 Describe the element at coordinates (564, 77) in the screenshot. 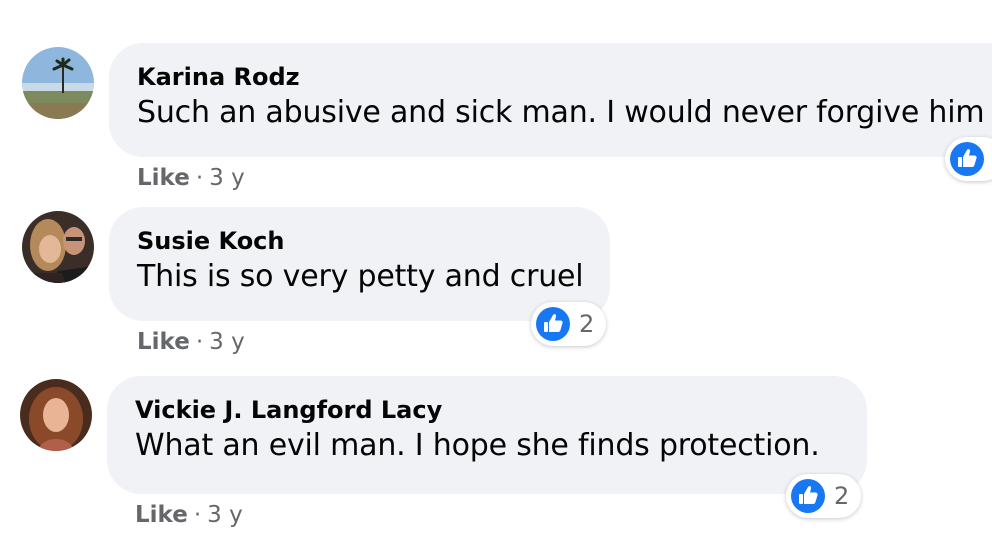

I see `comment-author: Karina Rodz` at that location.